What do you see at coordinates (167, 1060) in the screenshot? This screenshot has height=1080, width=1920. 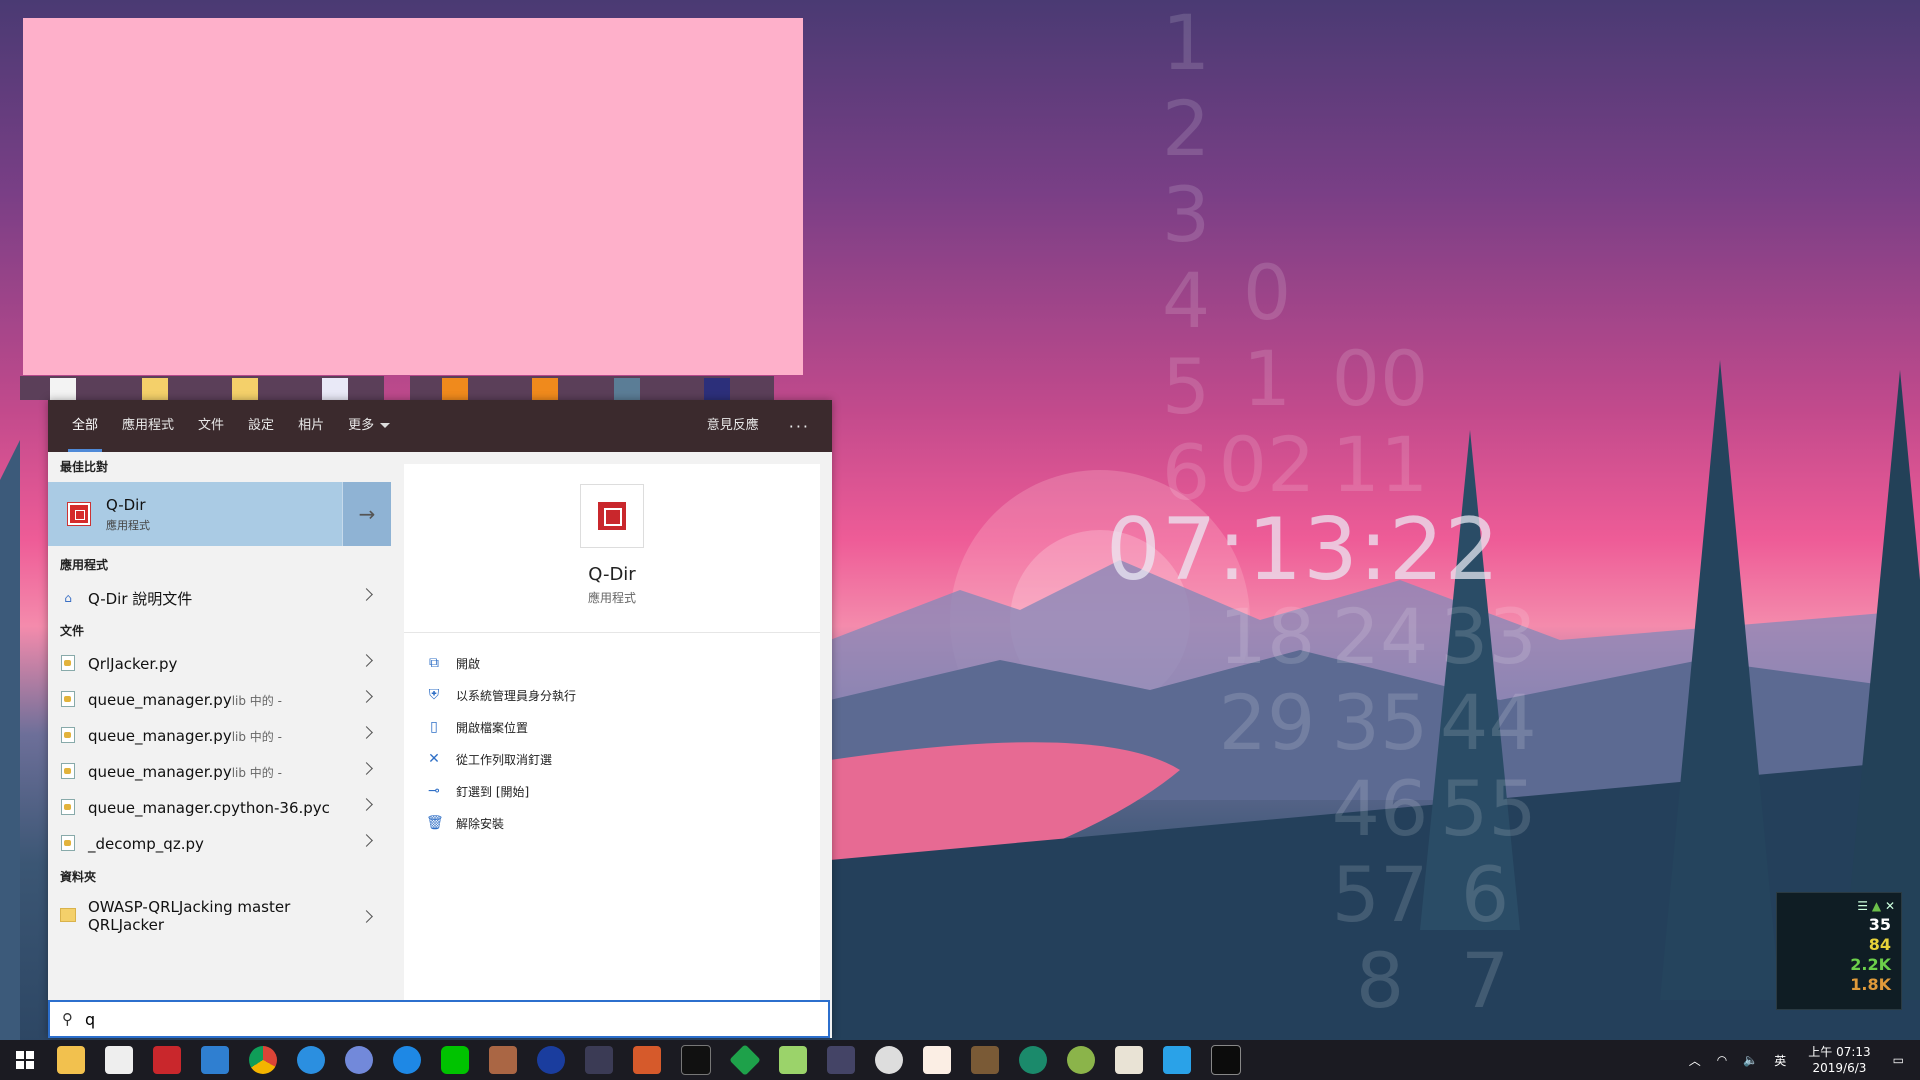 I see `qdir-taskbar-icon` at bounding box center [167, 1060].